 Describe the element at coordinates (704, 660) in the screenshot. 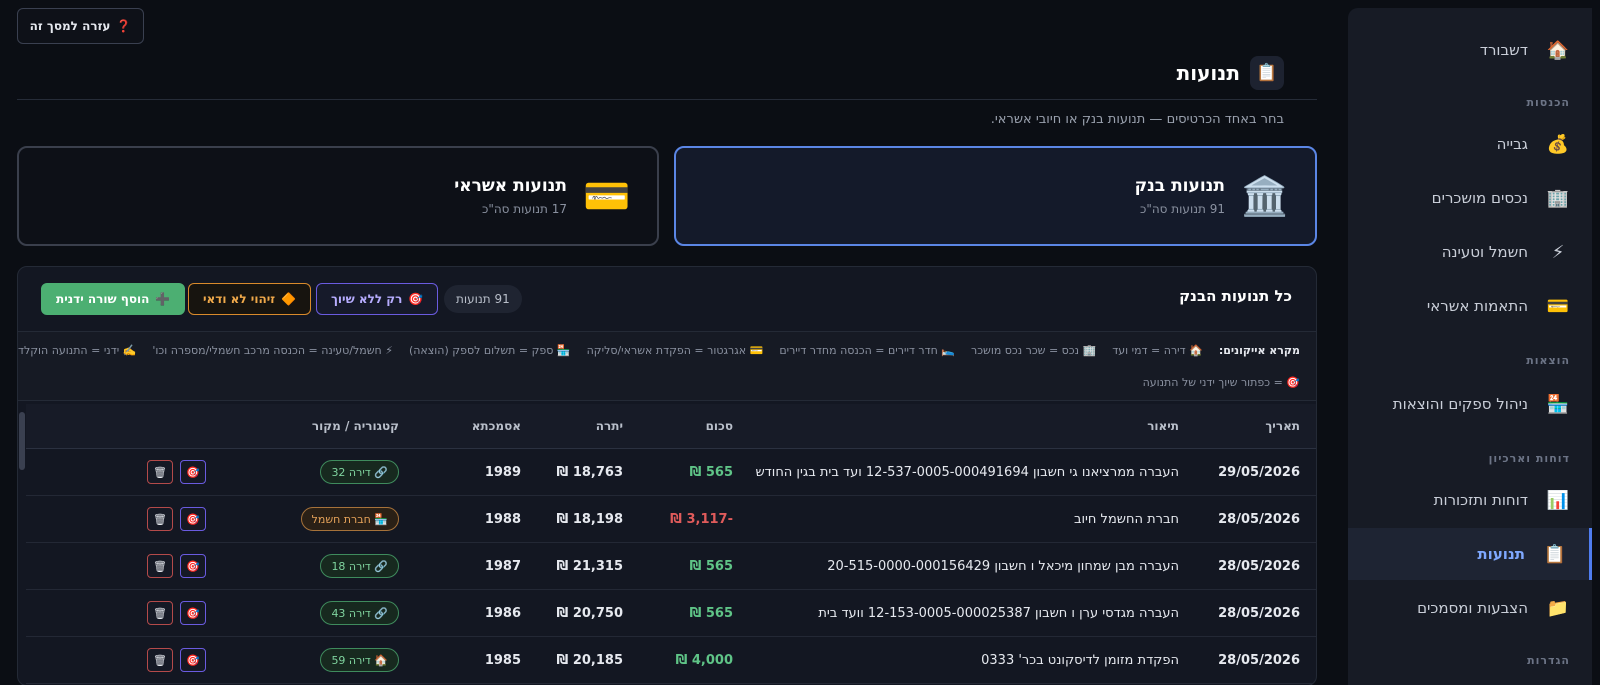

I see `cell-amount: 4,000 ₪` at that location.